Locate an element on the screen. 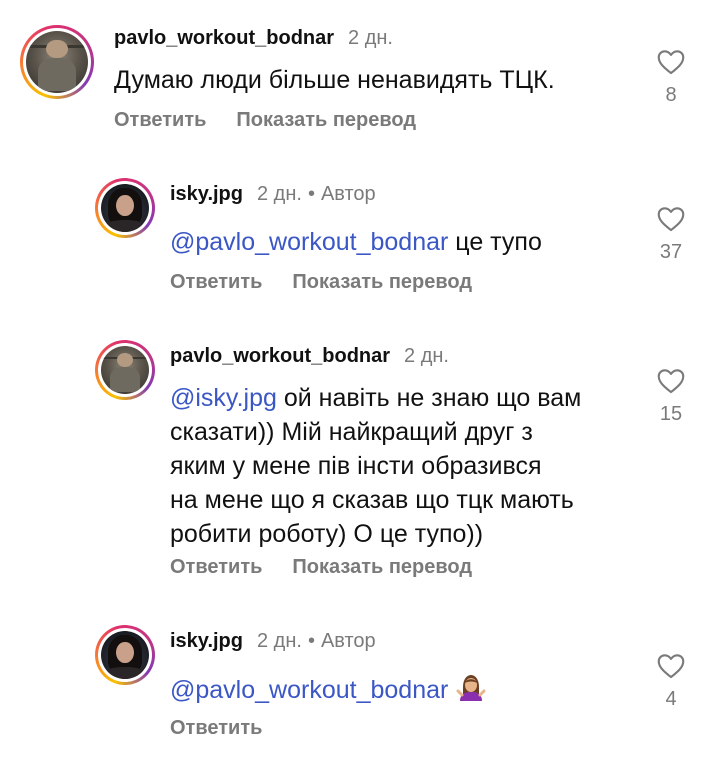 This screenshot has height=773, width=720. comment-line: @isky.jpg ой навіть не знаю що вам is located at coordinates (405, 398).